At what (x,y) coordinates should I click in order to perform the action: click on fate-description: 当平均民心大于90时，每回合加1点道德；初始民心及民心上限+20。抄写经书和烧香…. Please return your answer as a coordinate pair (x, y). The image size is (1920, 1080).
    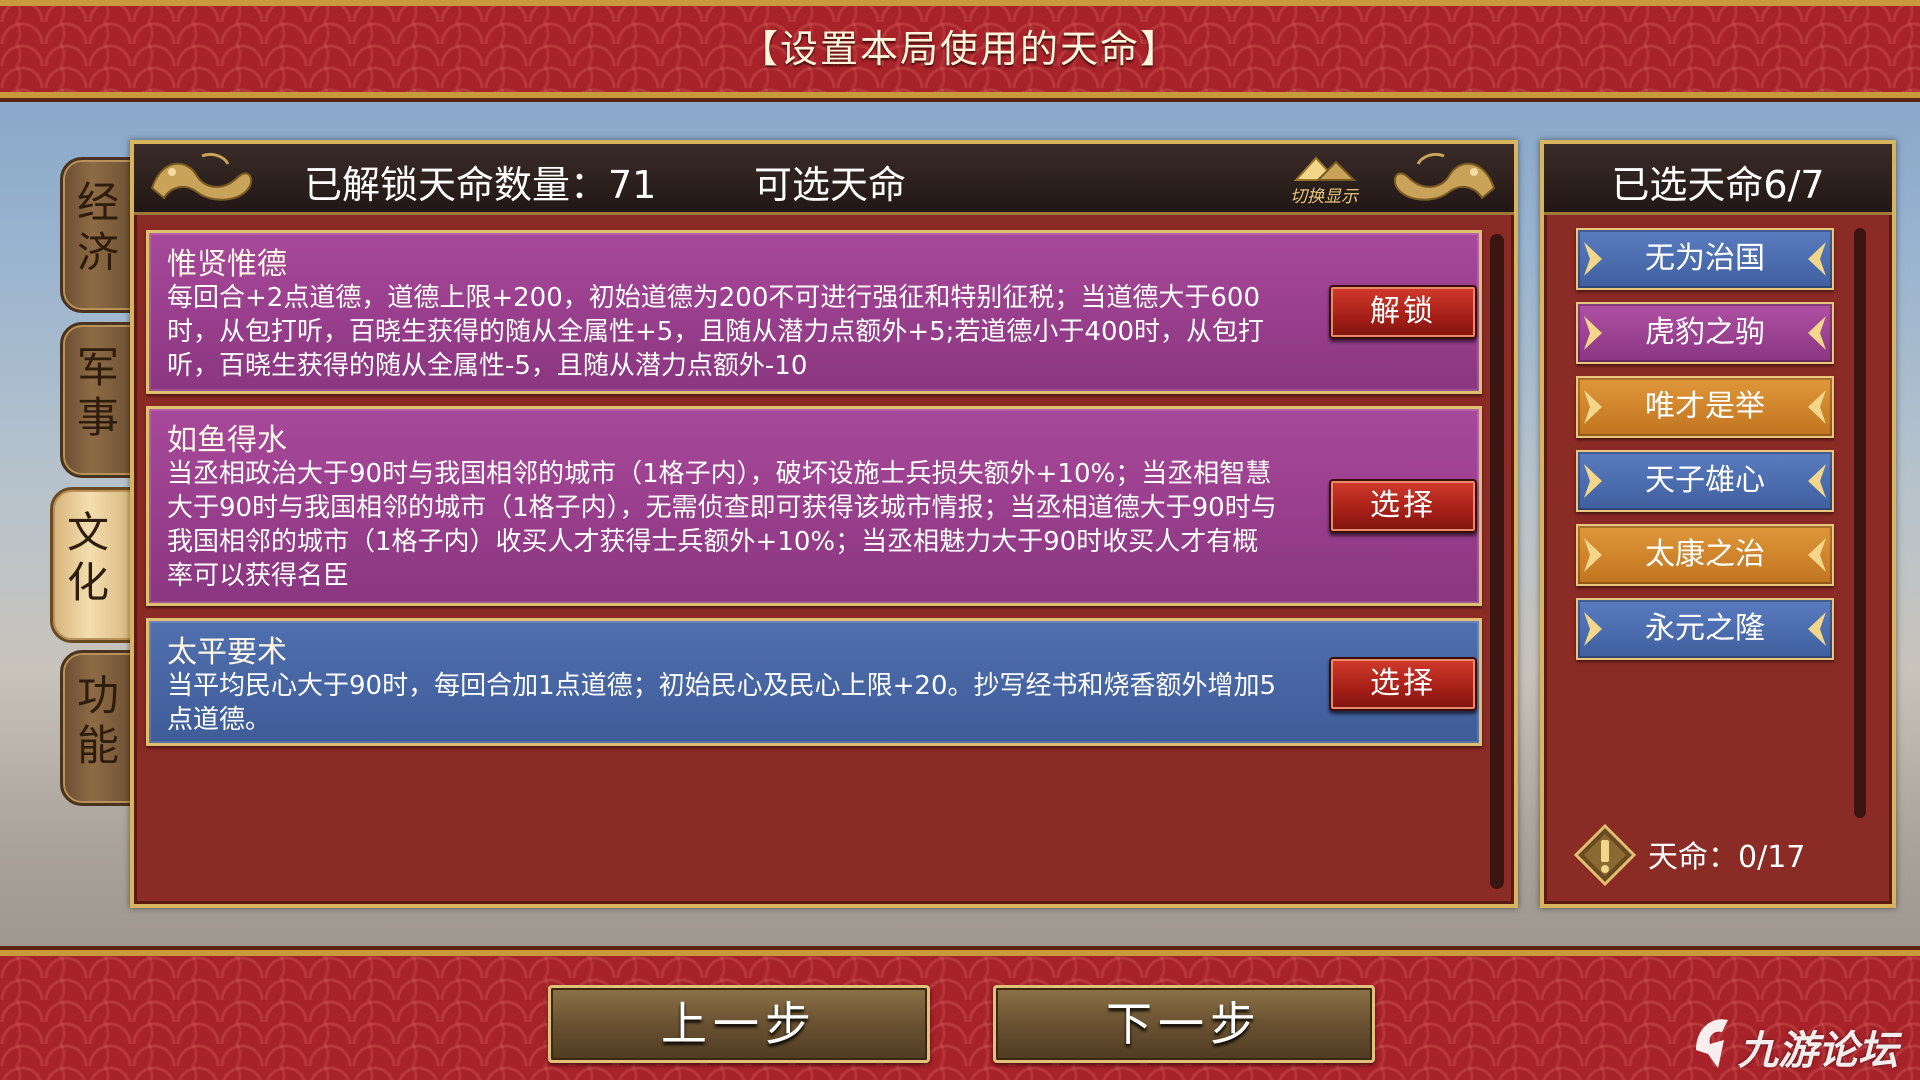
    Looking at the image, I should click on (722, 703).